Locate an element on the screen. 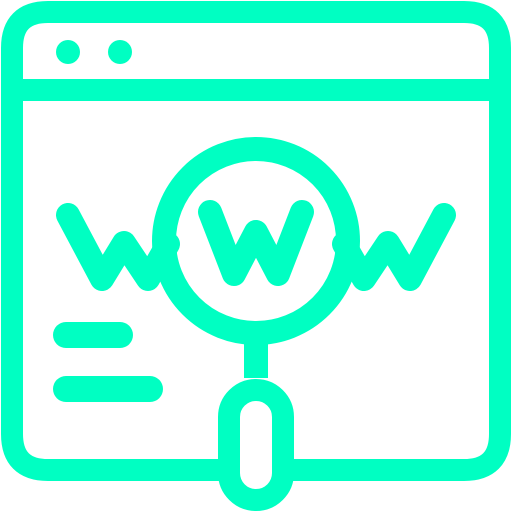 Image resolution: width=512 pixels, height=512 pixels. www-text-icon is located at coordinates (256, 245).